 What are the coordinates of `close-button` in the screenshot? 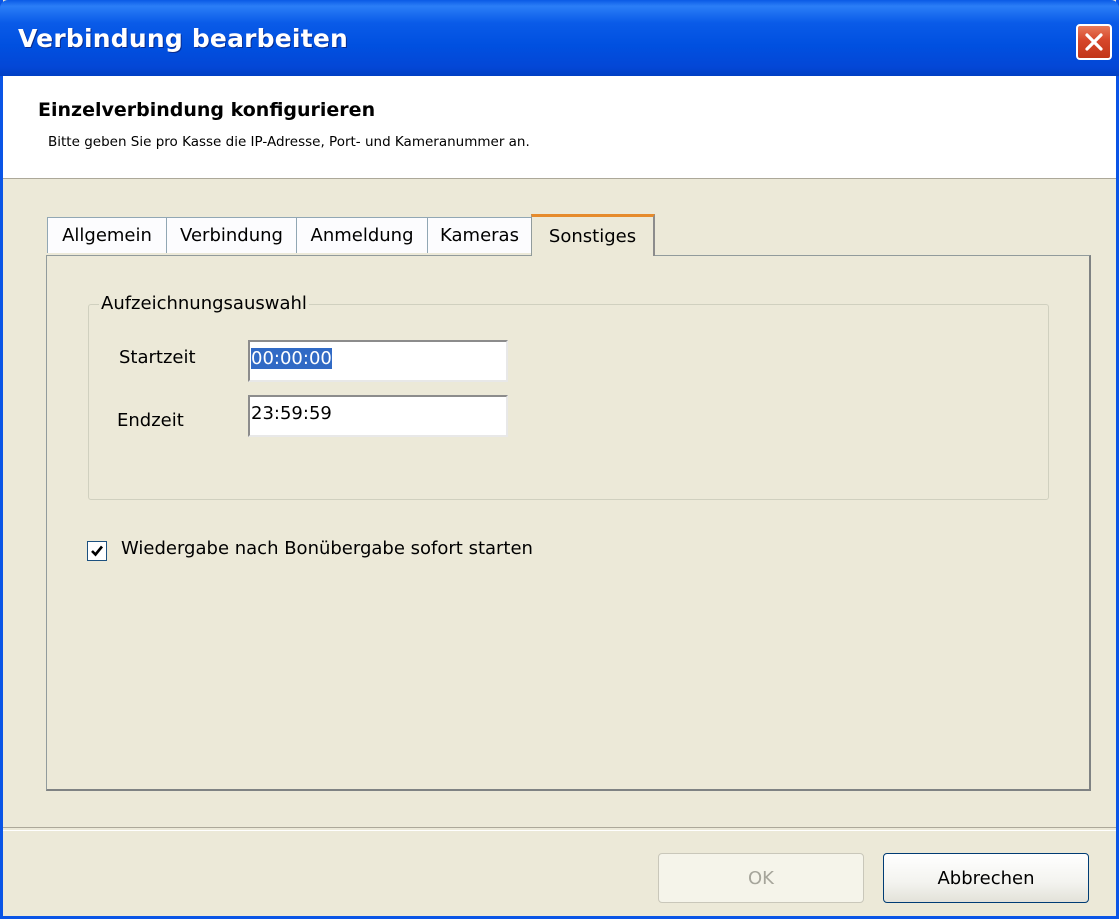 It's located at (1094, 42).